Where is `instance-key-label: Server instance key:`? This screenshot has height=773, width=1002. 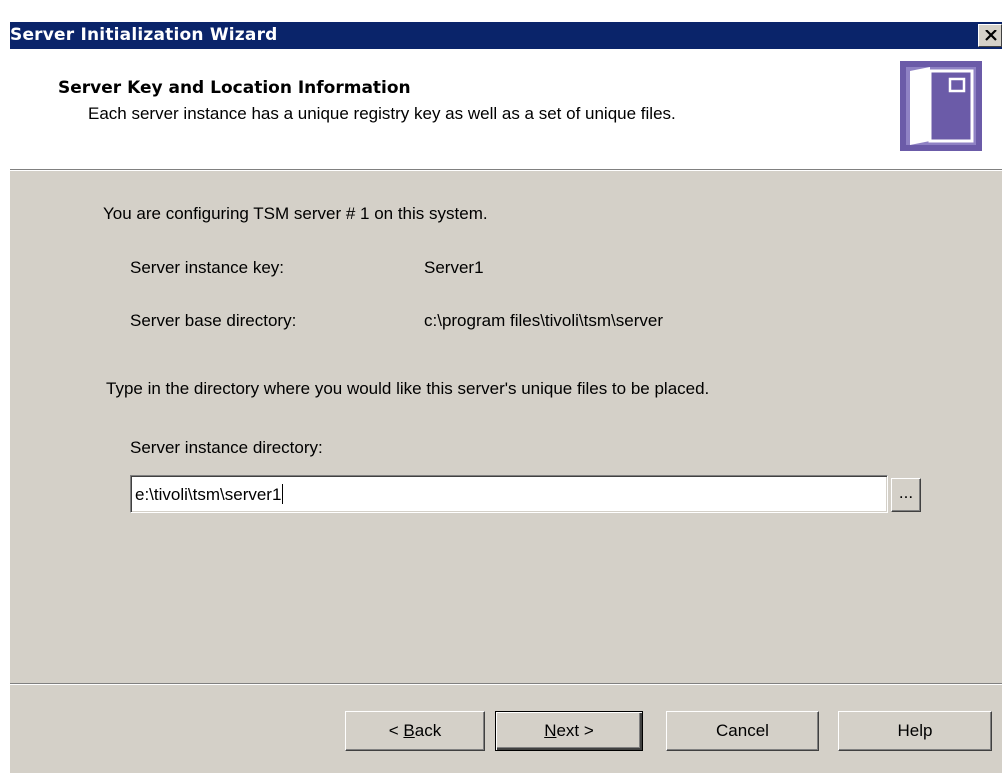 instance-key-label: Server instance key: is located at coordinates (207, 267).